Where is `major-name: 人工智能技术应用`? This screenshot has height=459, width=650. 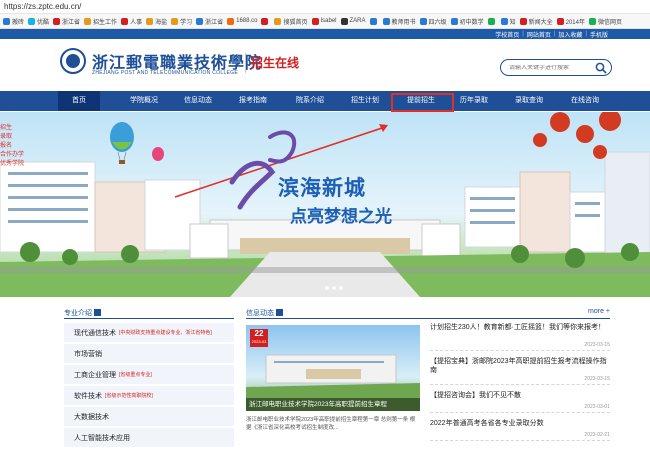
major-name: 人工智能技术应用 is located at coordinates (102, 438).